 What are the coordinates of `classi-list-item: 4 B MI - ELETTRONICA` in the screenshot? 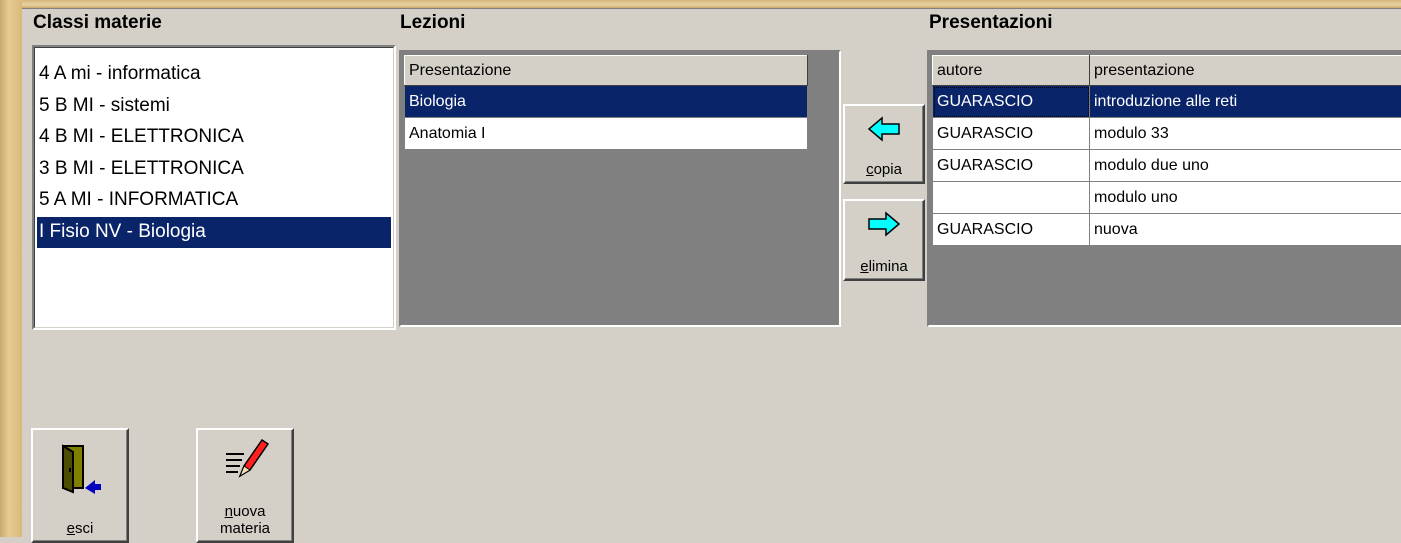 It's located at (214, 138).